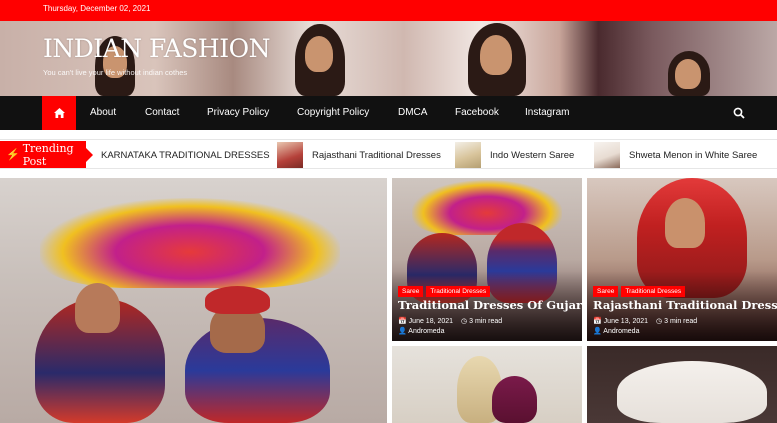  Describe the element at coordinates (477, 112) in the screenshot. I see `nav-item-facebook: Facebook` at that location.